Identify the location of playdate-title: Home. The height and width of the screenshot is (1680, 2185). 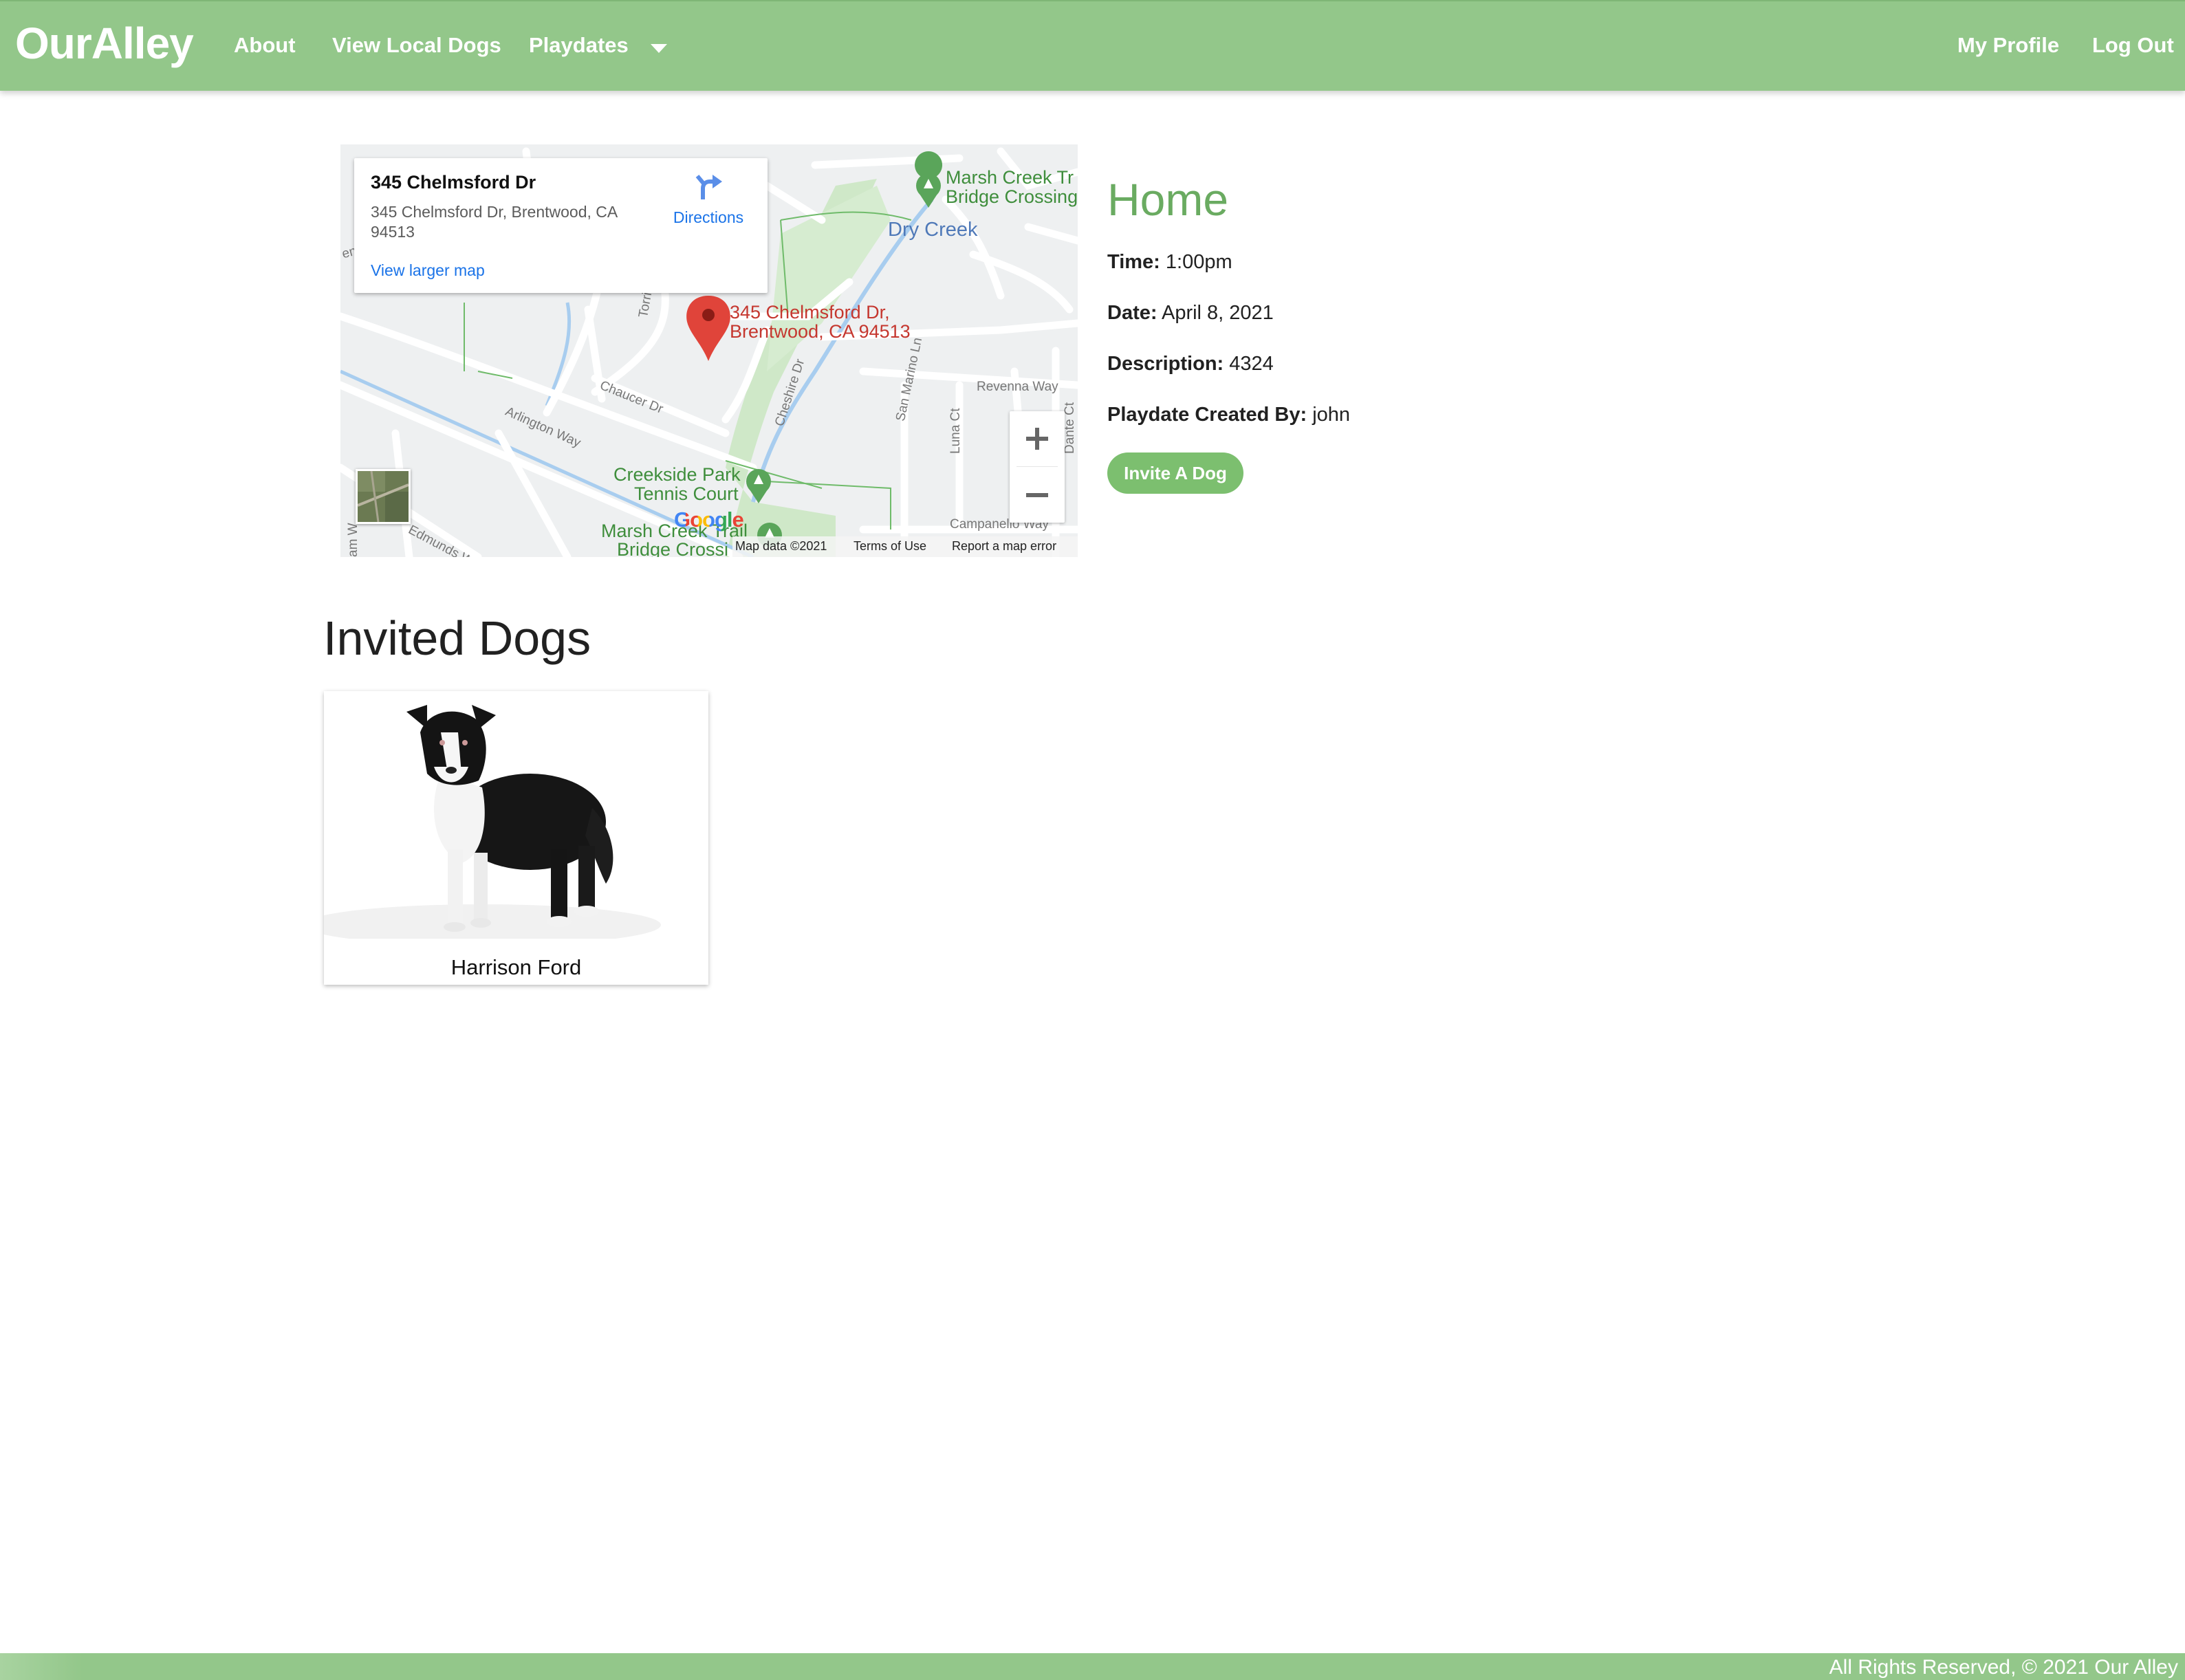
(1168, 199).